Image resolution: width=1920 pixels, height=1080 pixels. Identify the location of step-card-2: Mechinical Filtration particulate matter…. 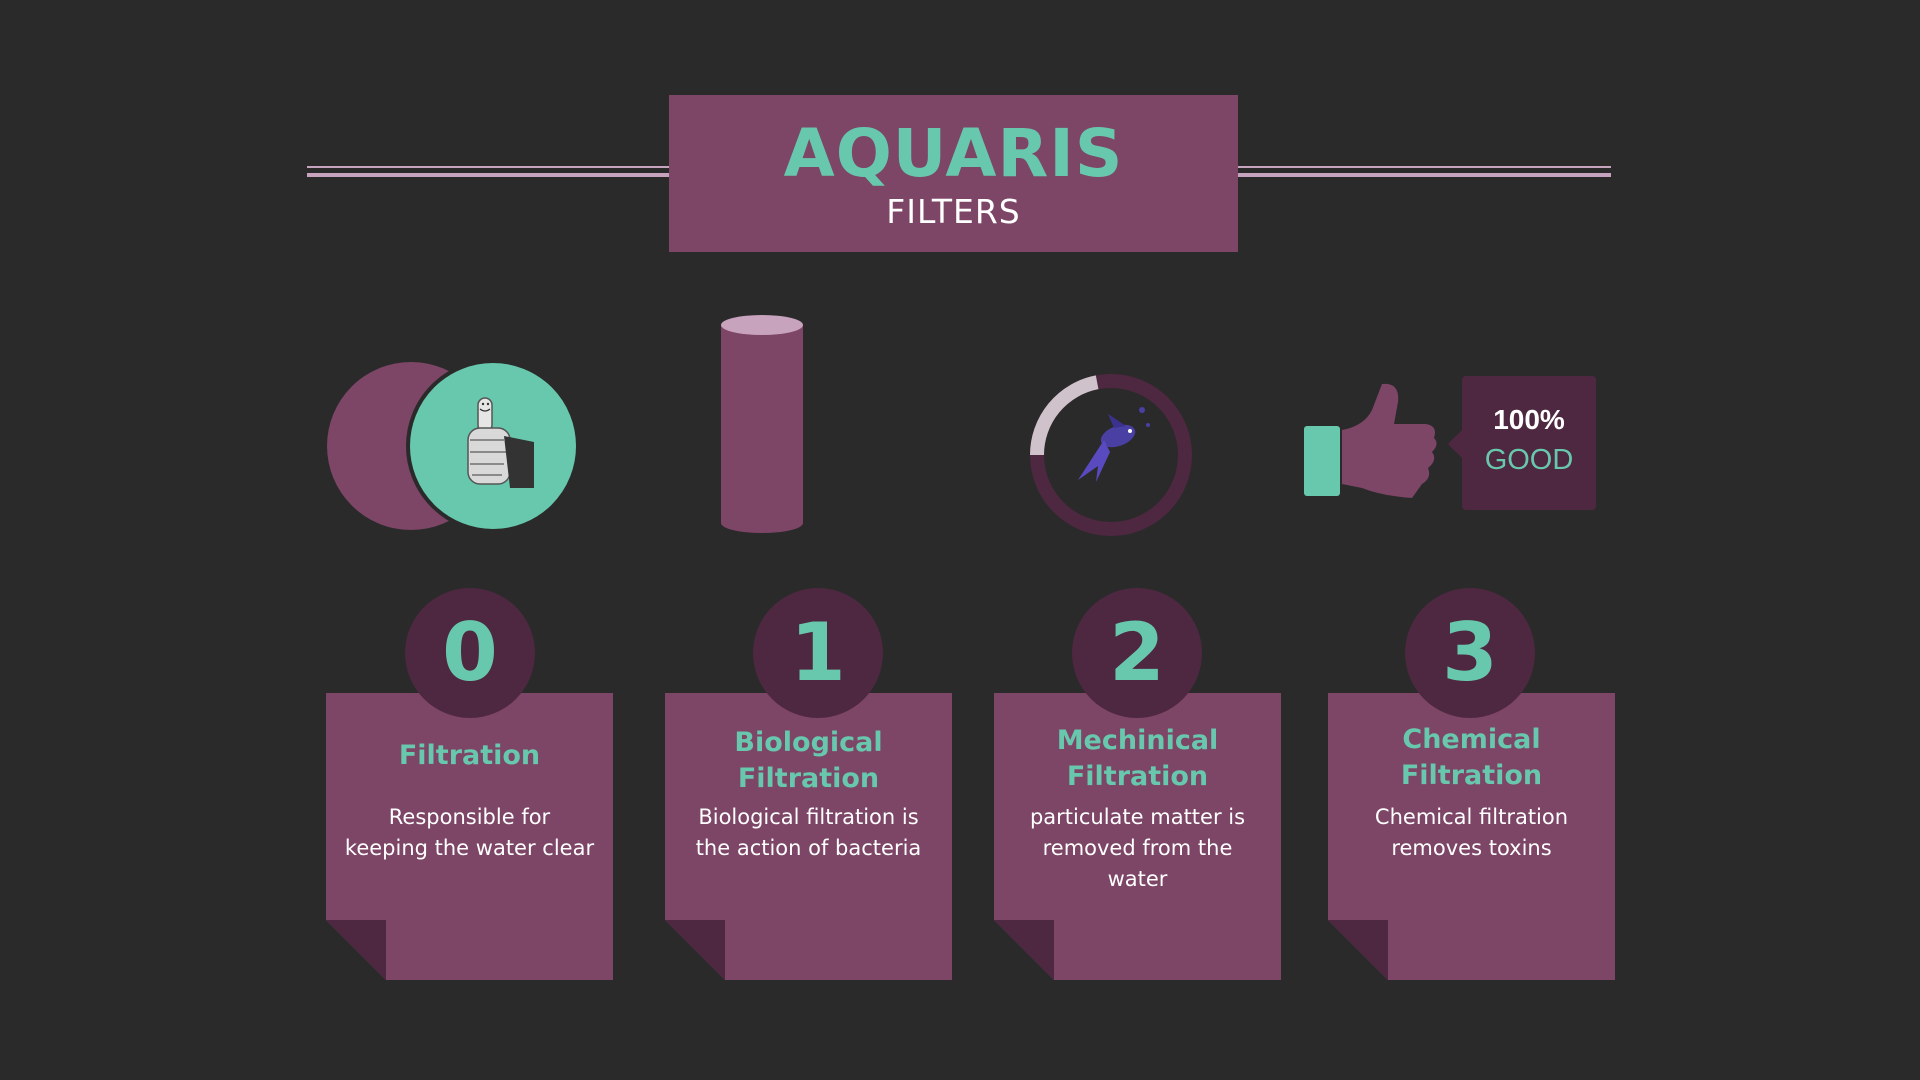
(1137, 836).